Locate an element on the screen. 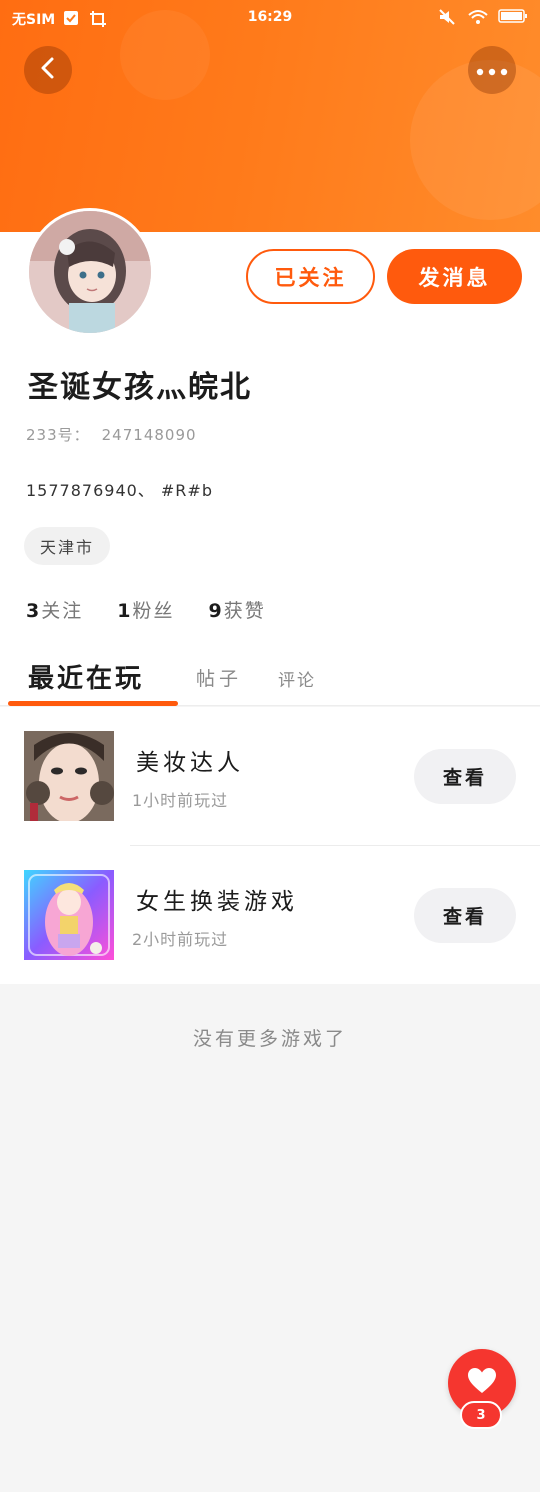 This screenshot has width=540, height=1492. stat-fans: 1 粉丝 is located at coordinates (145, 609).